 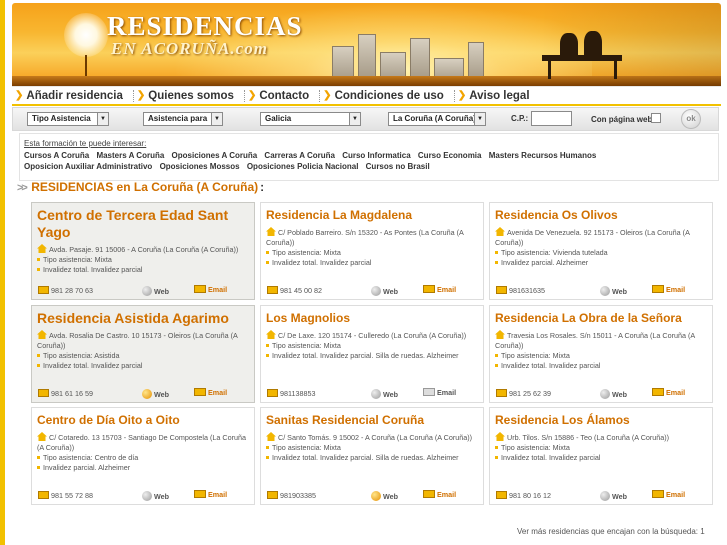 I want to click on province-select: La Coruña (A Coruña) ▼, so click(x=437, y=119).